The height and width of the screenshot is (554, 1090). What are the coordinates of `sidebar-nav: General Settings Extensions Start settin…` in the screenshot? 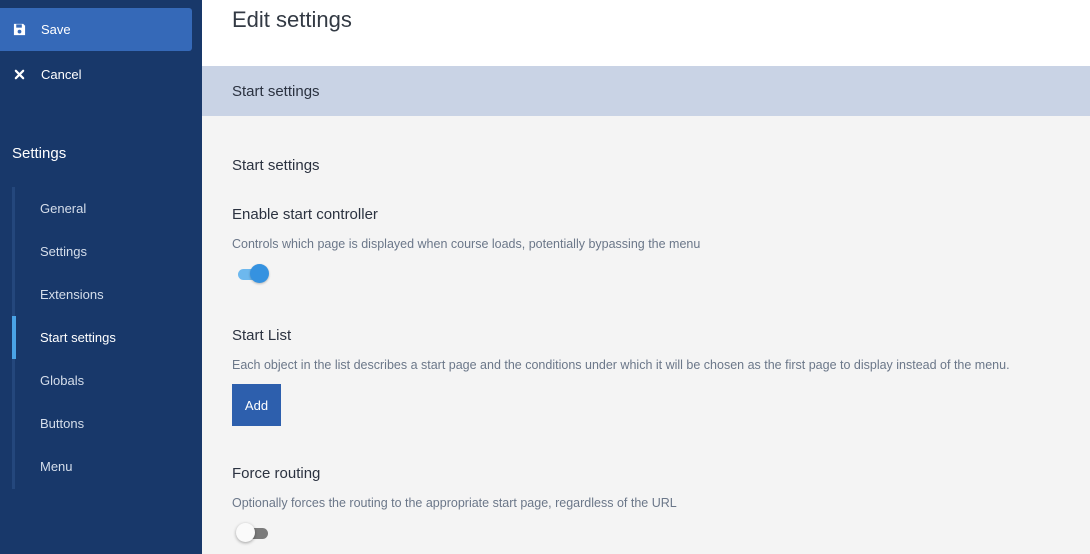 It's located at (107, 338).